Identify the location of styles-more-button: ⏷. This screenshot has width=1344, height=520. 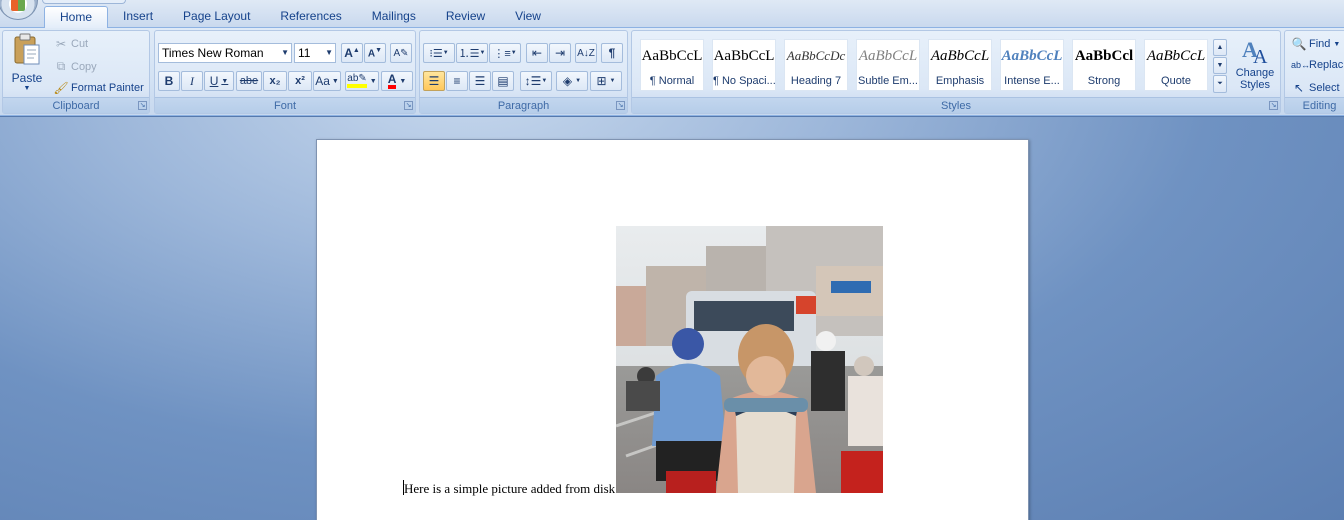
(1220, 84).